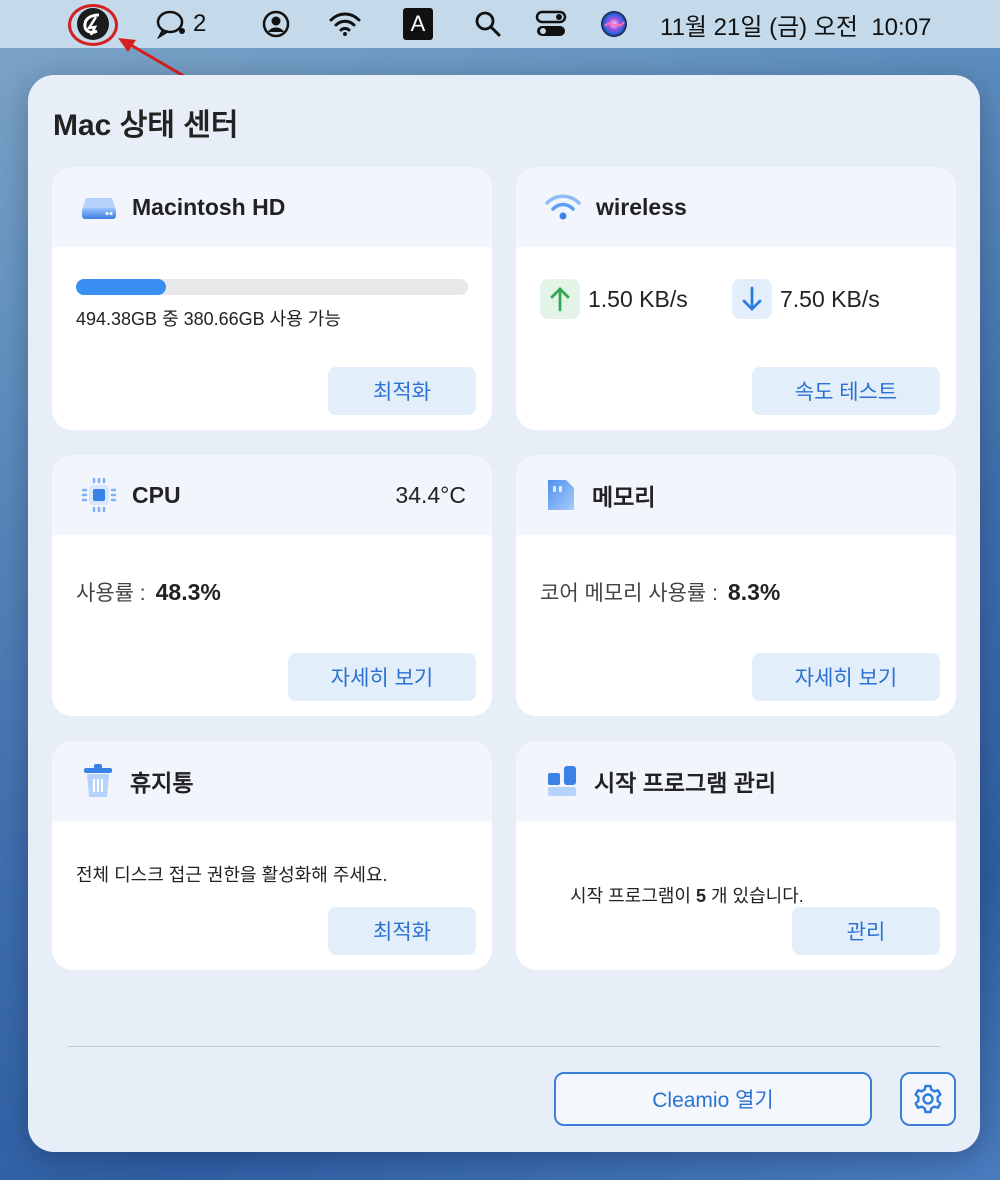 The width and height of the screenshot is (1000, 1180). I want to click on network-card-header: wireless, so click(736, 207).